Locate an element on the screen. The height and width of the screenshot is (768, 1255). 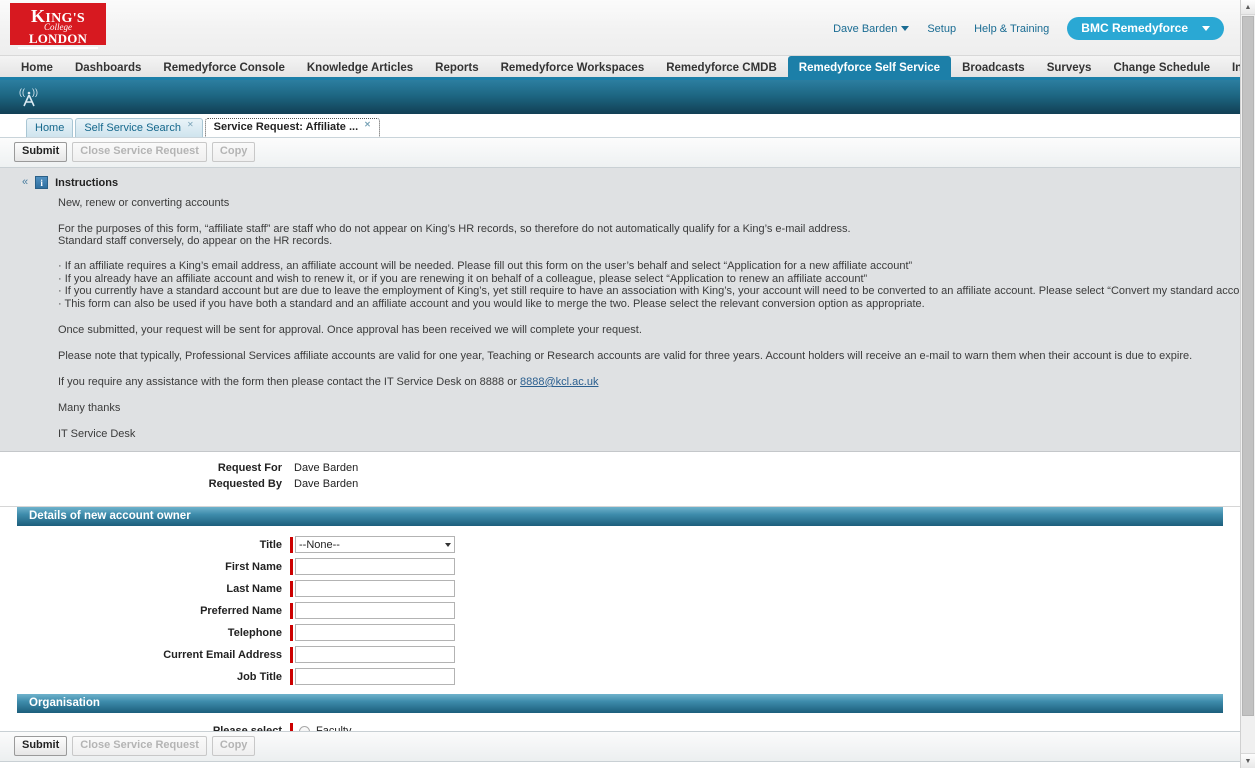
nav-item-reports: Reports is located at coordinates (456, 66).